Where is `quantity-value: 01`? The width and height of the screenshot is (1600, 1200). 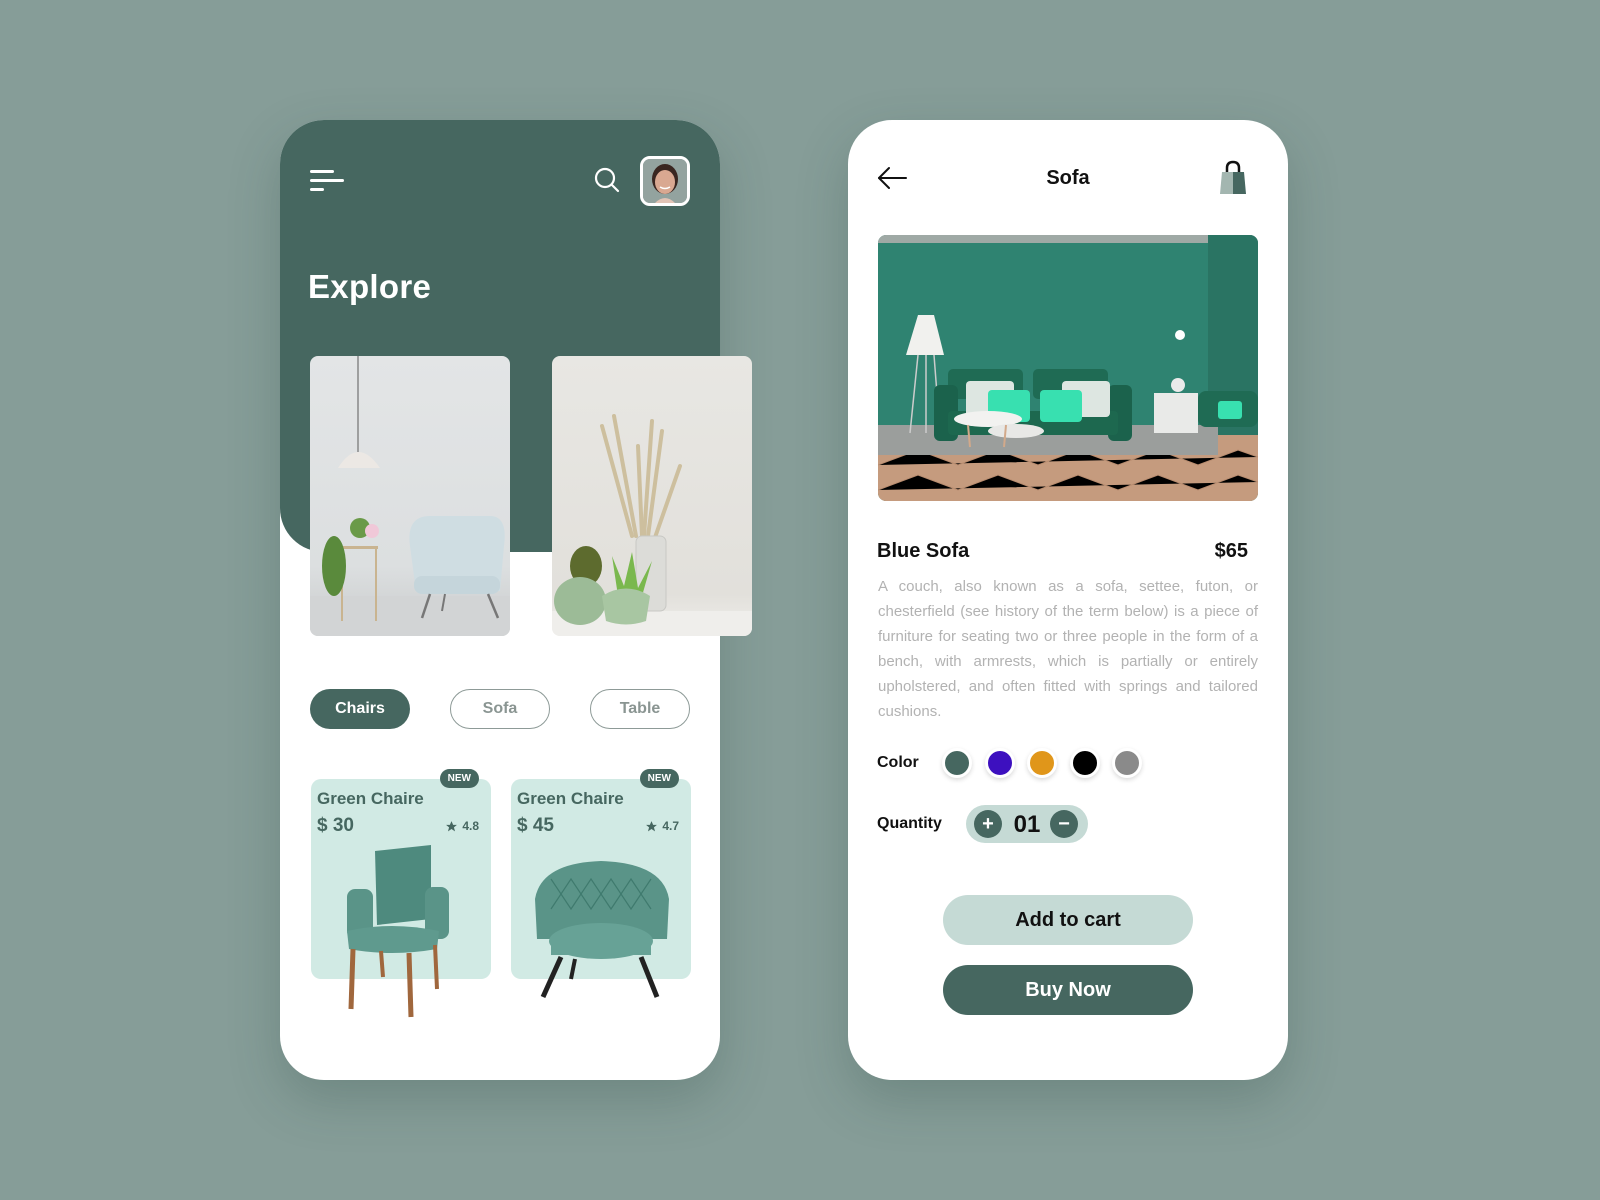
quantity-value: 01 is located at coordinates (1027, 824).